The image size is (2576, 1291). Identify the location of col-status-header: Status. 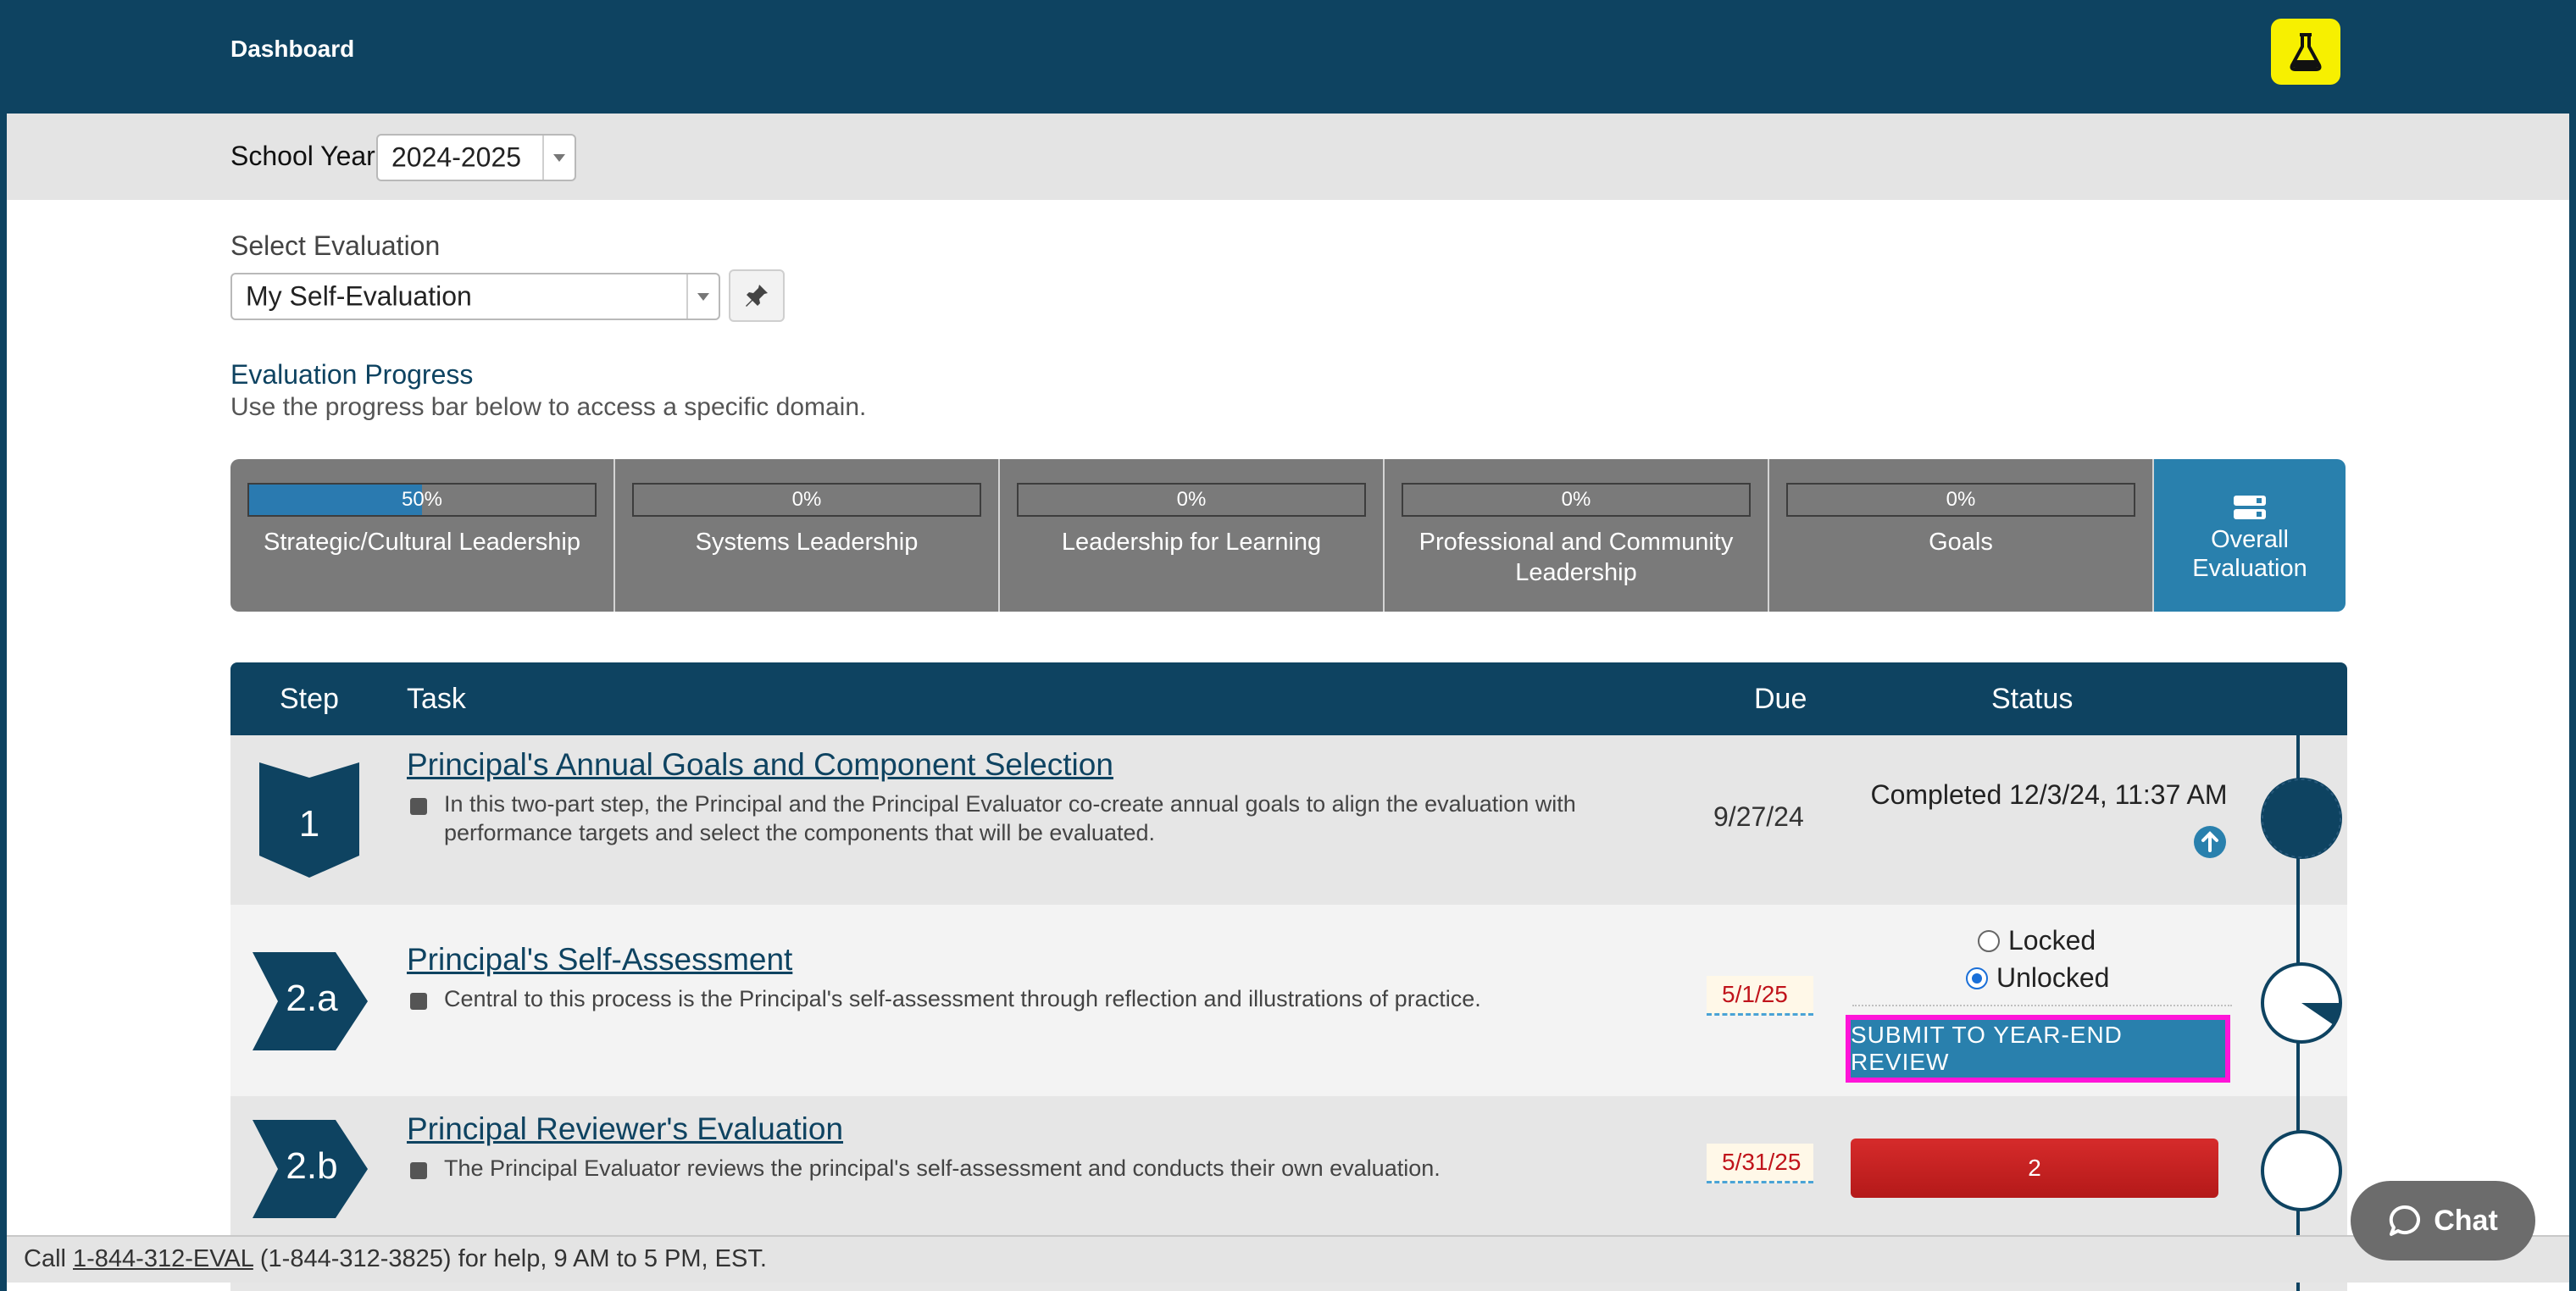
(2032, 699).